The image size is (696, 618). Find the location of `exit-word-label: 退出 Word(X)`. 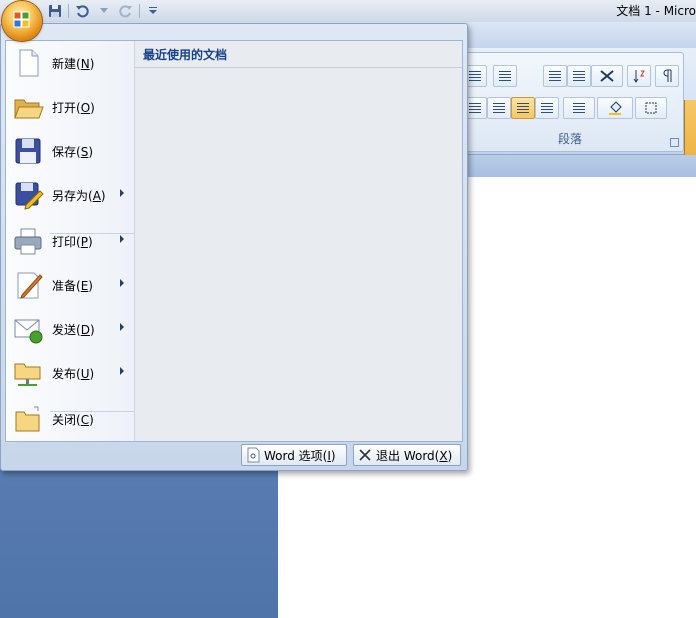

exit-word-label: 退出 Word(X) is located at coordinates (414, 455).